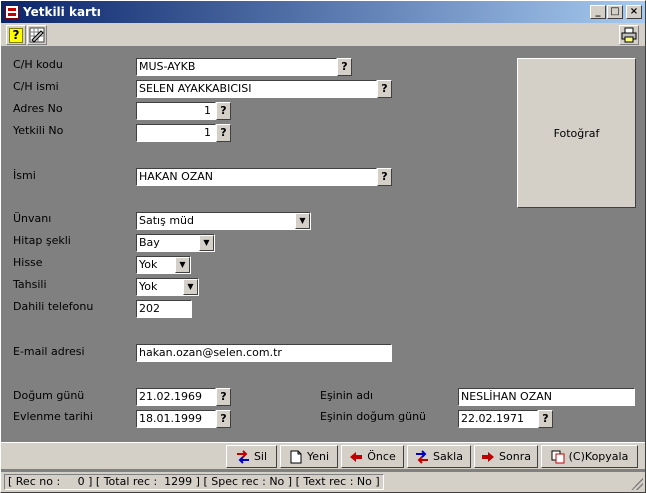 This screenshot has width=646, height=493. What do you see at coordinates (422, 456) in the screenshot?
I see `save-arrows-icon` at bounding box center [422, 456].